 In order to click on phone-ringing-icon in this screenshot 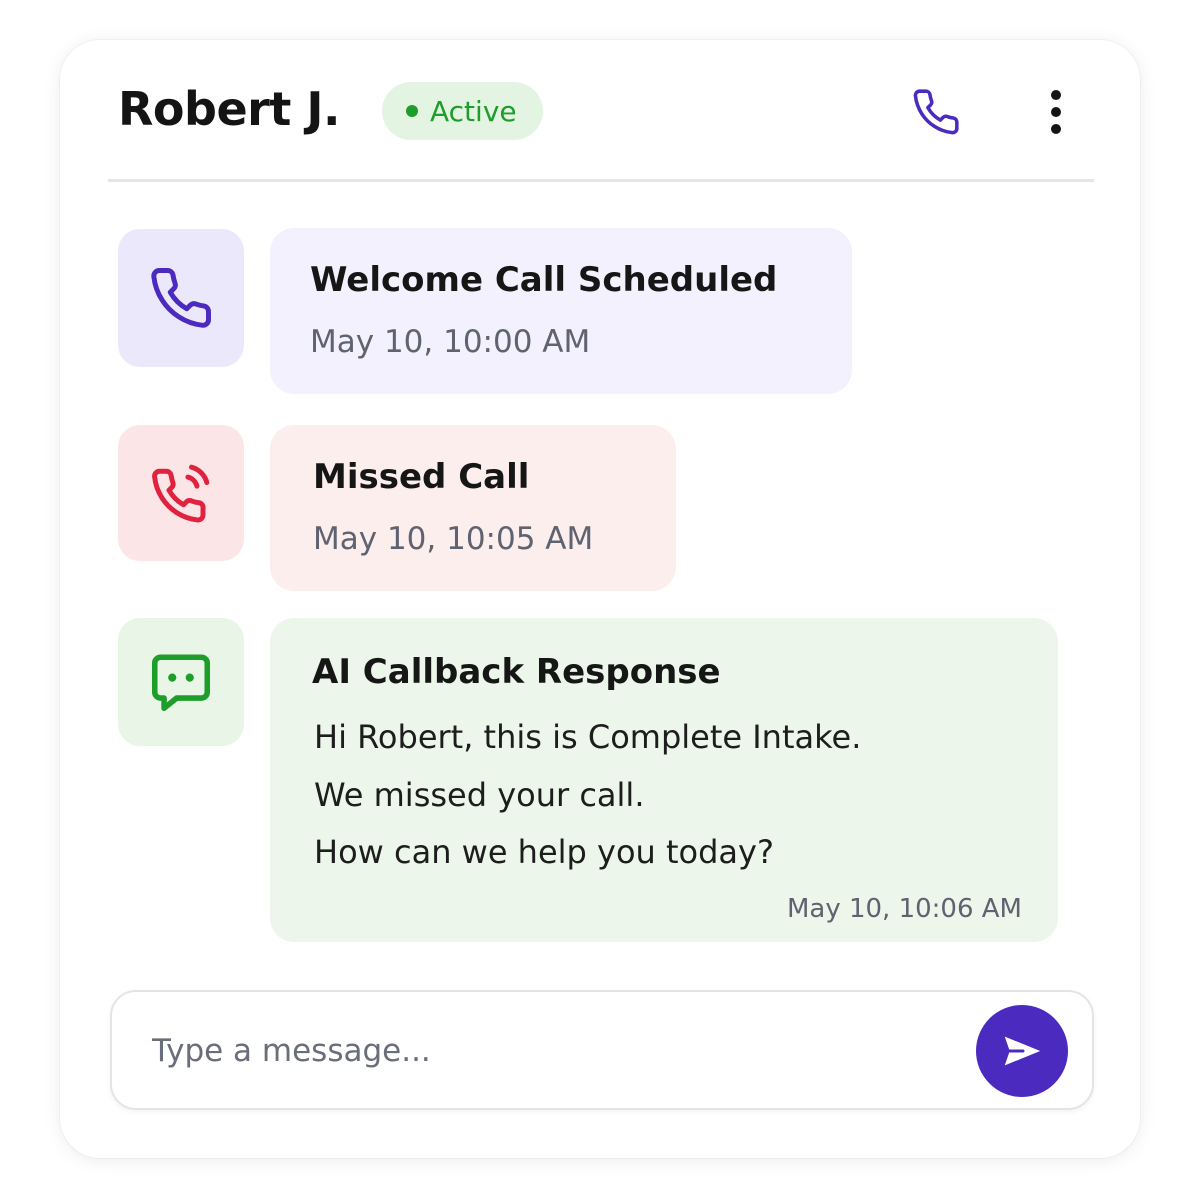, I will do `click(181, 493)`.